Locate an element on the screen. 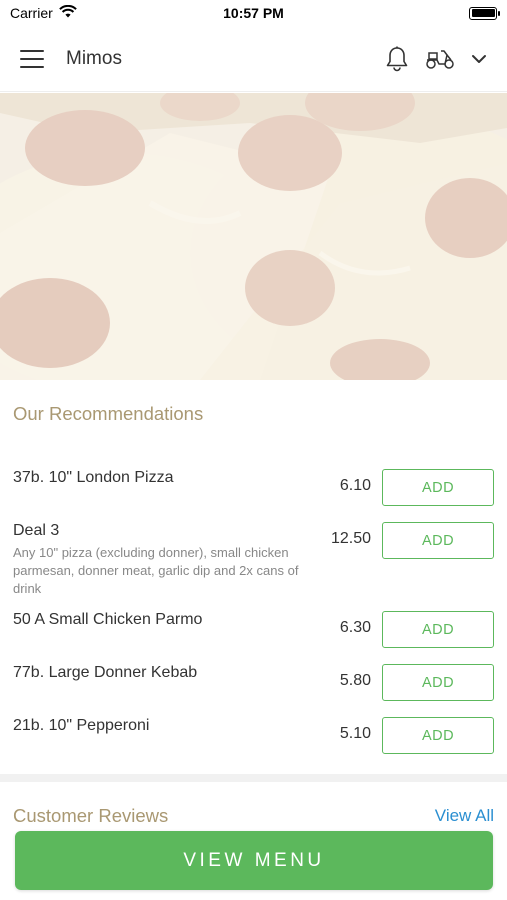 This screenshot has height=900, width=507. app-title: Mimos is located at coordinates (94, 58).